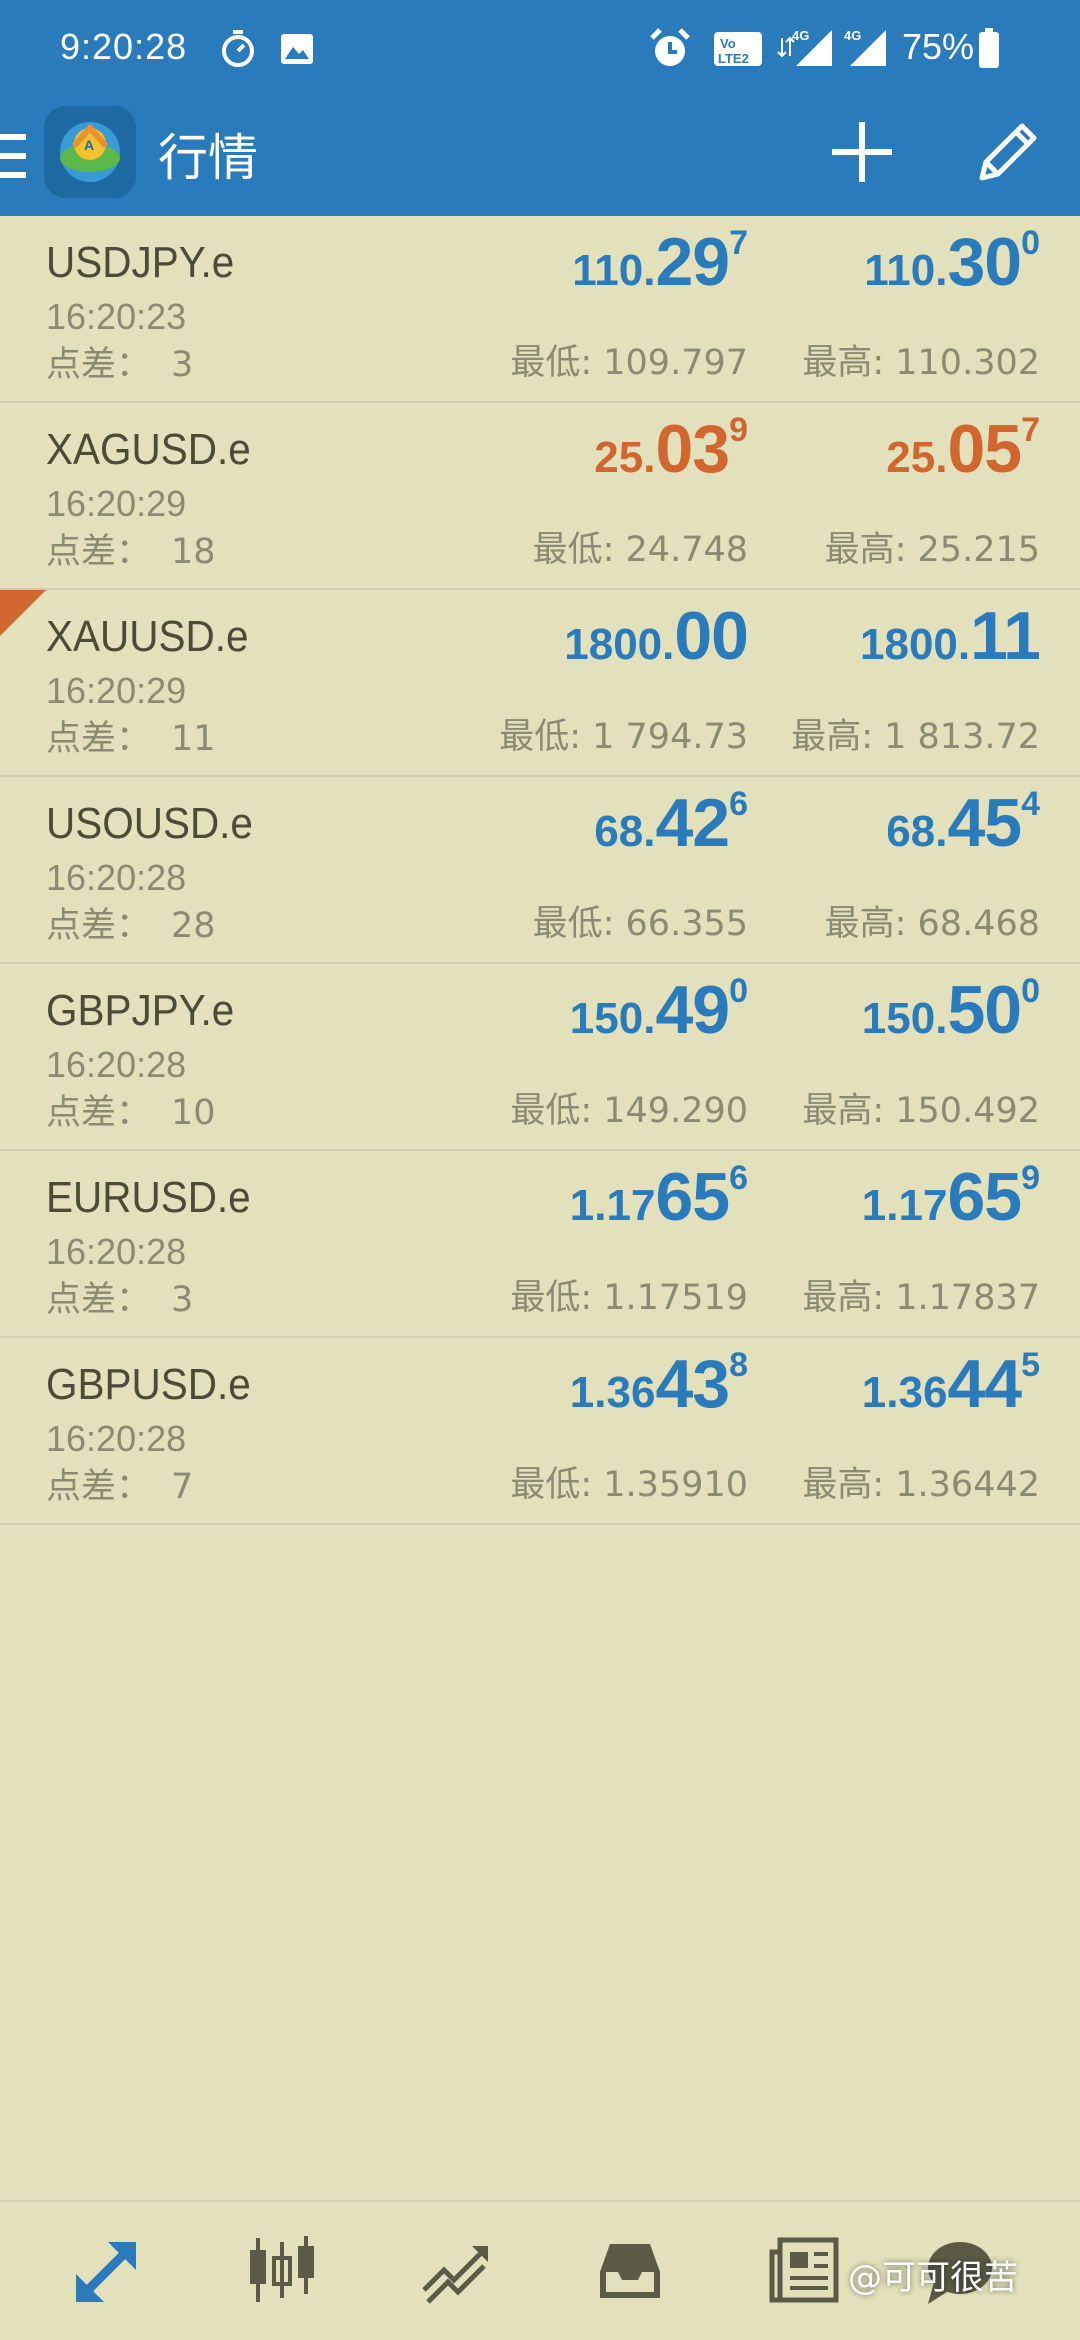 The width and height of the screenshot is (1080, 2340). Describe the element at coordinates (917, 457) in the screenshot. I see `price-prefix: 25.` at that location.